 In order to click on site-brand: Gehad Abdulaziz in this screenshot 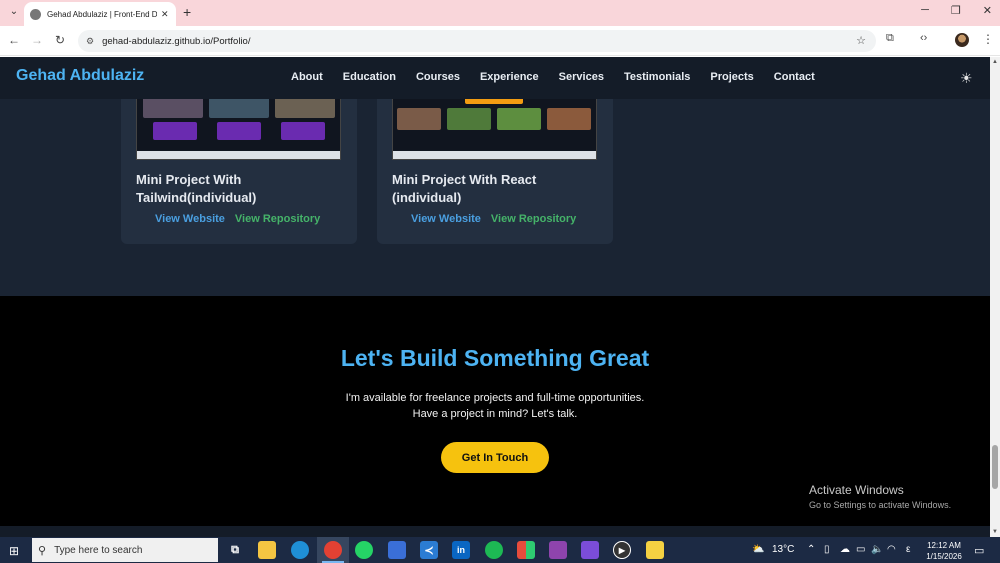, I will do `click(80, 76)`.